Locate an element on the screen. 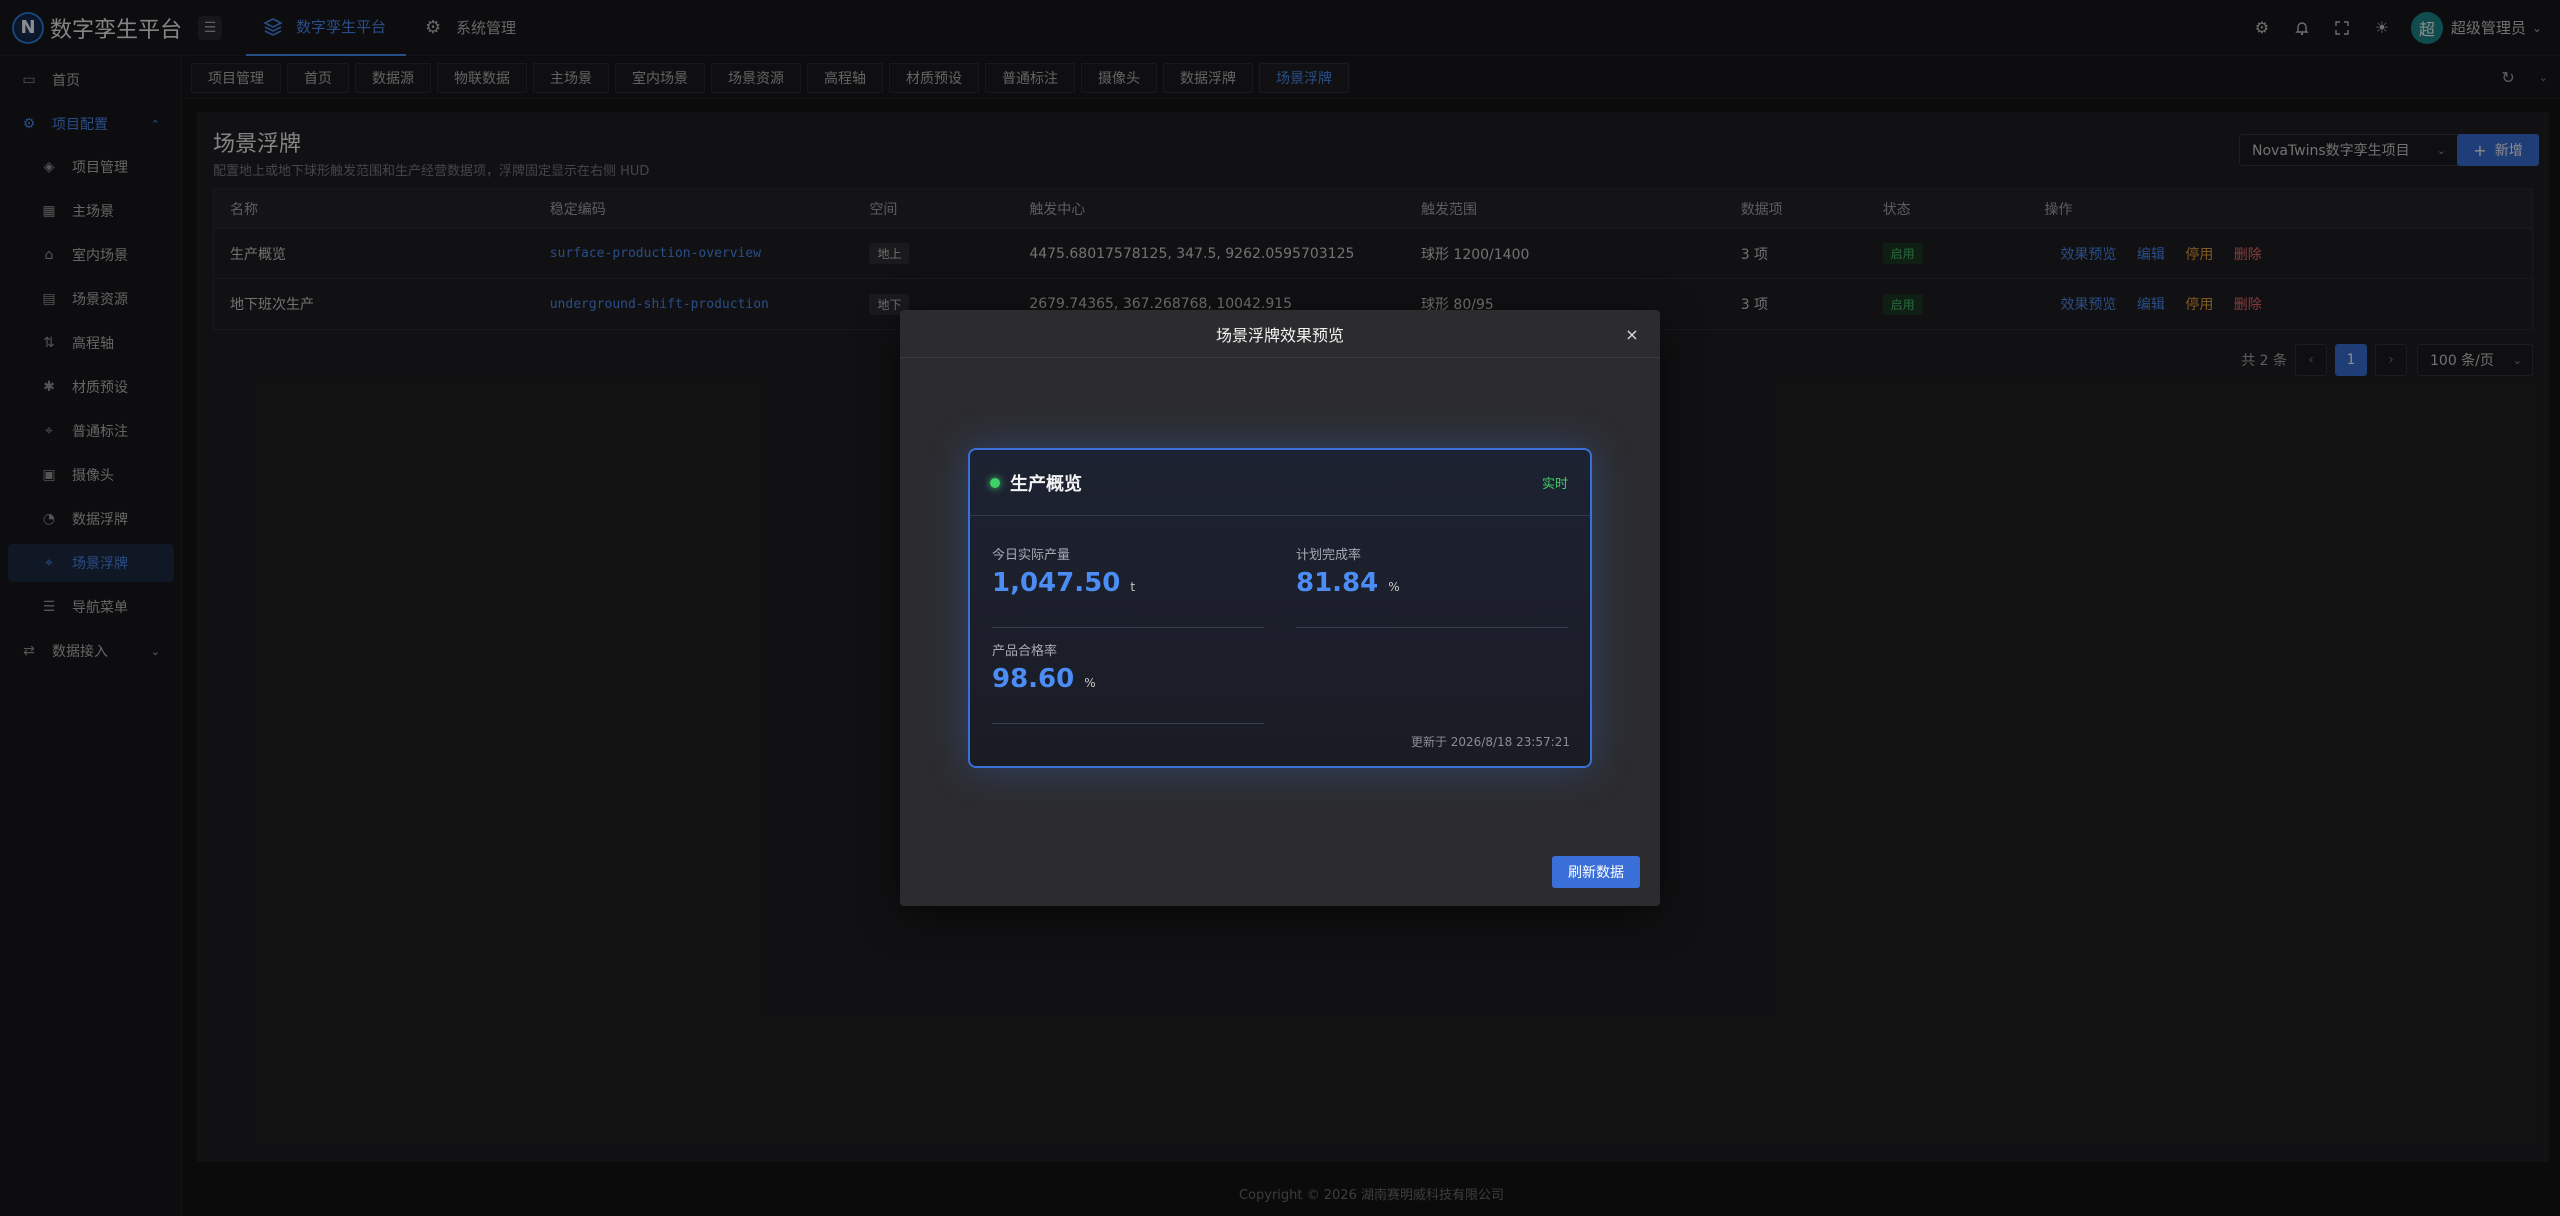  metric-number: 1,047.50 is located at coordinates (1056, 583).